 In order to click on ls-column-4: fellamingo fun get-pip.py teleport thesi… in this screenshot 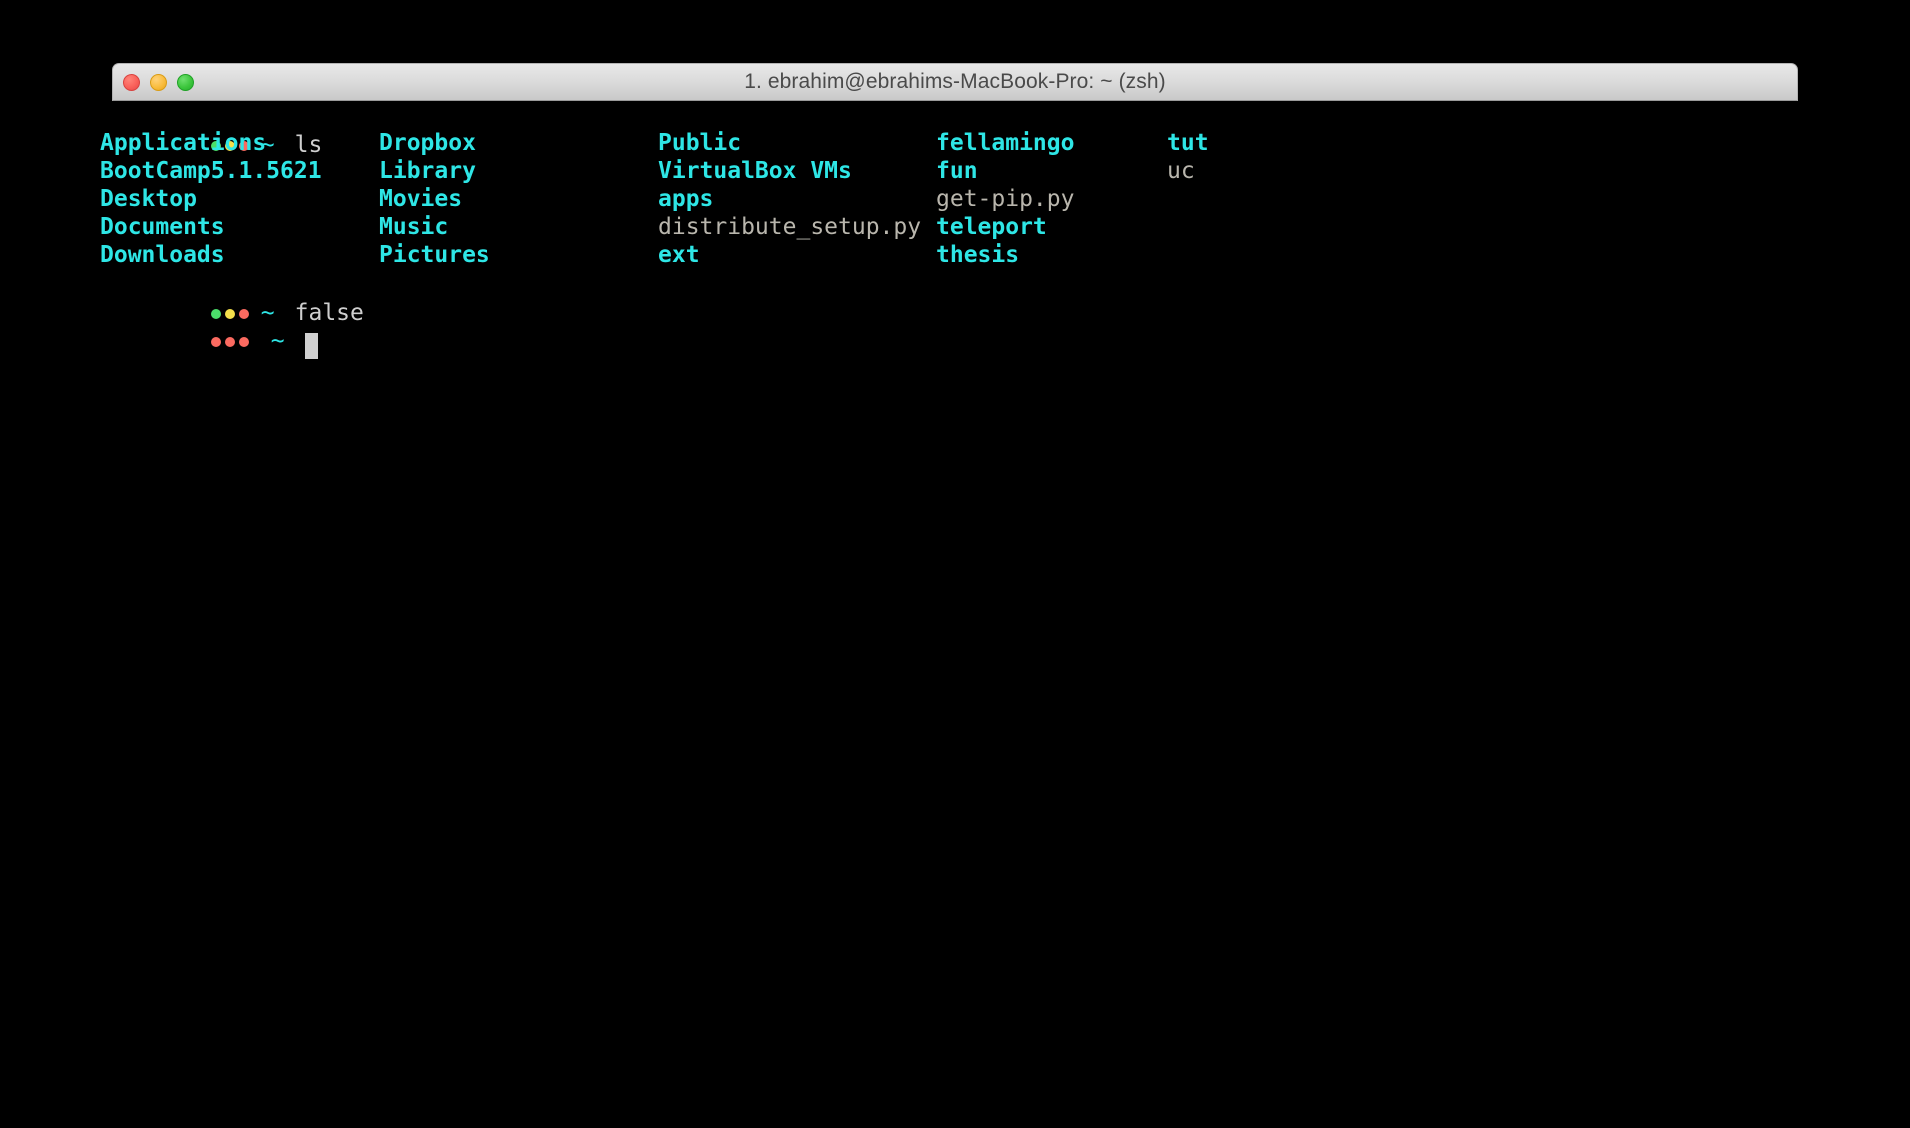, I will do `click(1005, 199)`.